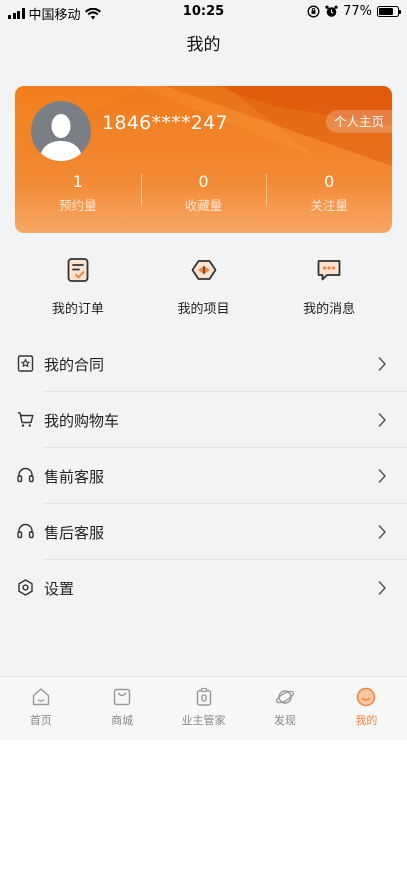 Image resolution: width=407 pixels, height=889 pixels. I want to click on menu-item-contracts: 我的合同, so click(203, 364).